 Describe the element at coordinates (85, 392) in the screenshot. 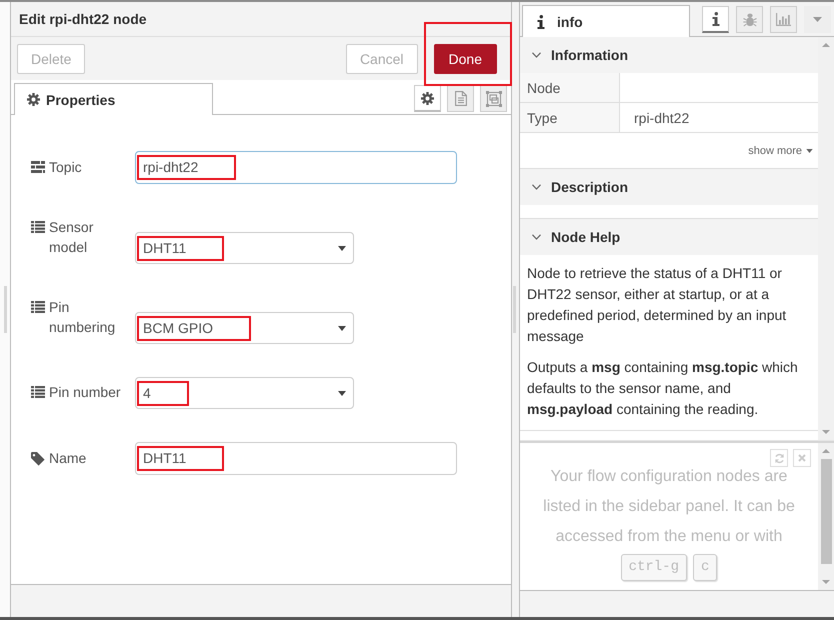

I see `field-label: Pin number` at that location.